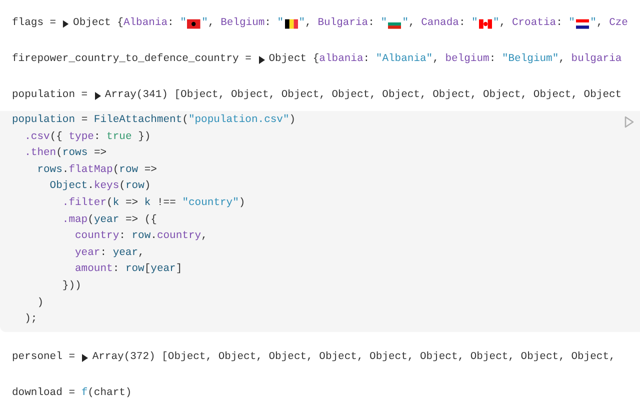 The height and width of the screenshot is (400, 640). Describe the element at coordinates (96, 170) in the screenshot. I see `code-line: rows.flatMap(row =>` at that location.